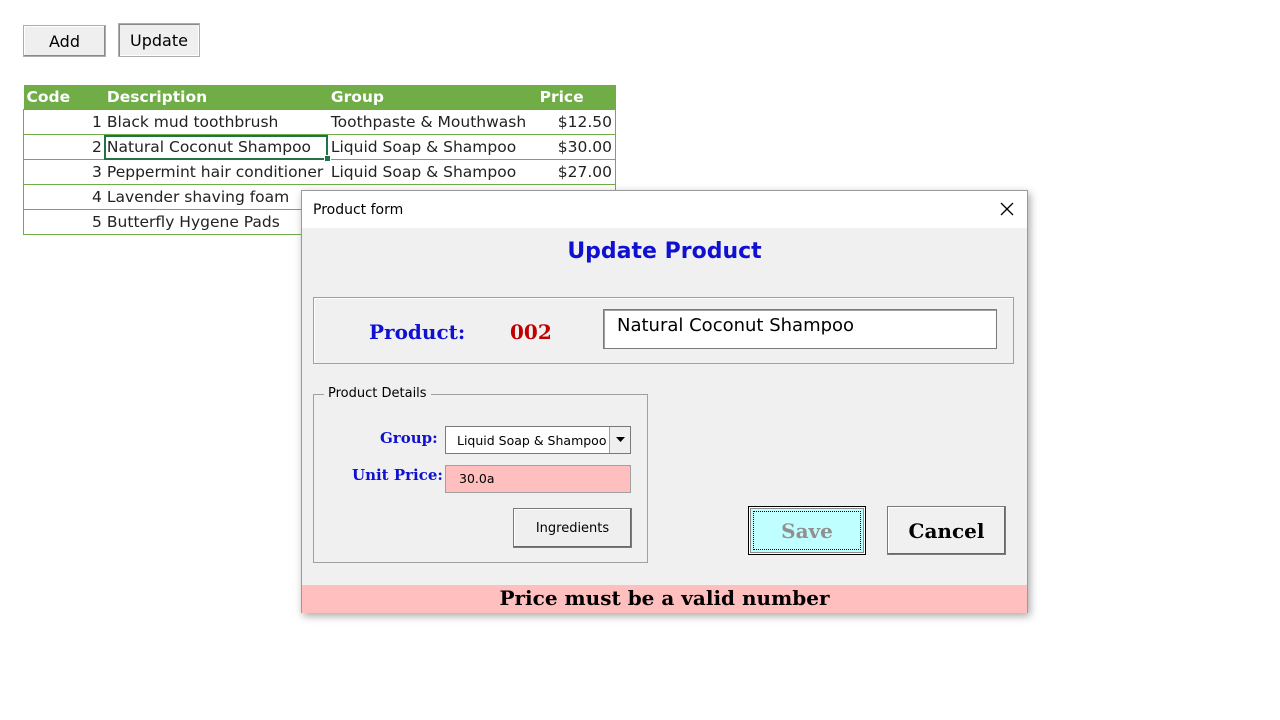  What do you see at coordinates (63, 222) in the screenshot?
I see `cell-code: 5` at bounding box center [63, 222].